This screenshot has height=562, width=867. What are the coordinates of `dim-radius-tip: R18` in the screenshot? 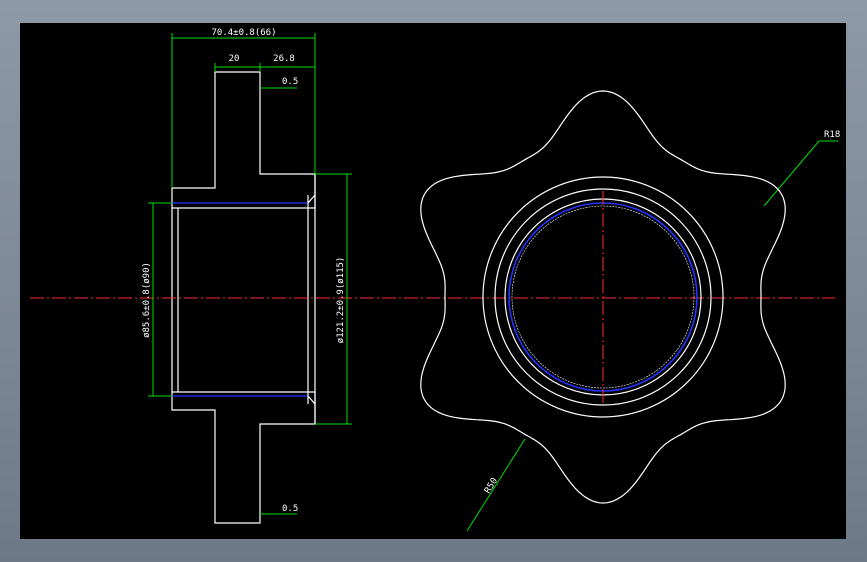 It's located at (832, 135).